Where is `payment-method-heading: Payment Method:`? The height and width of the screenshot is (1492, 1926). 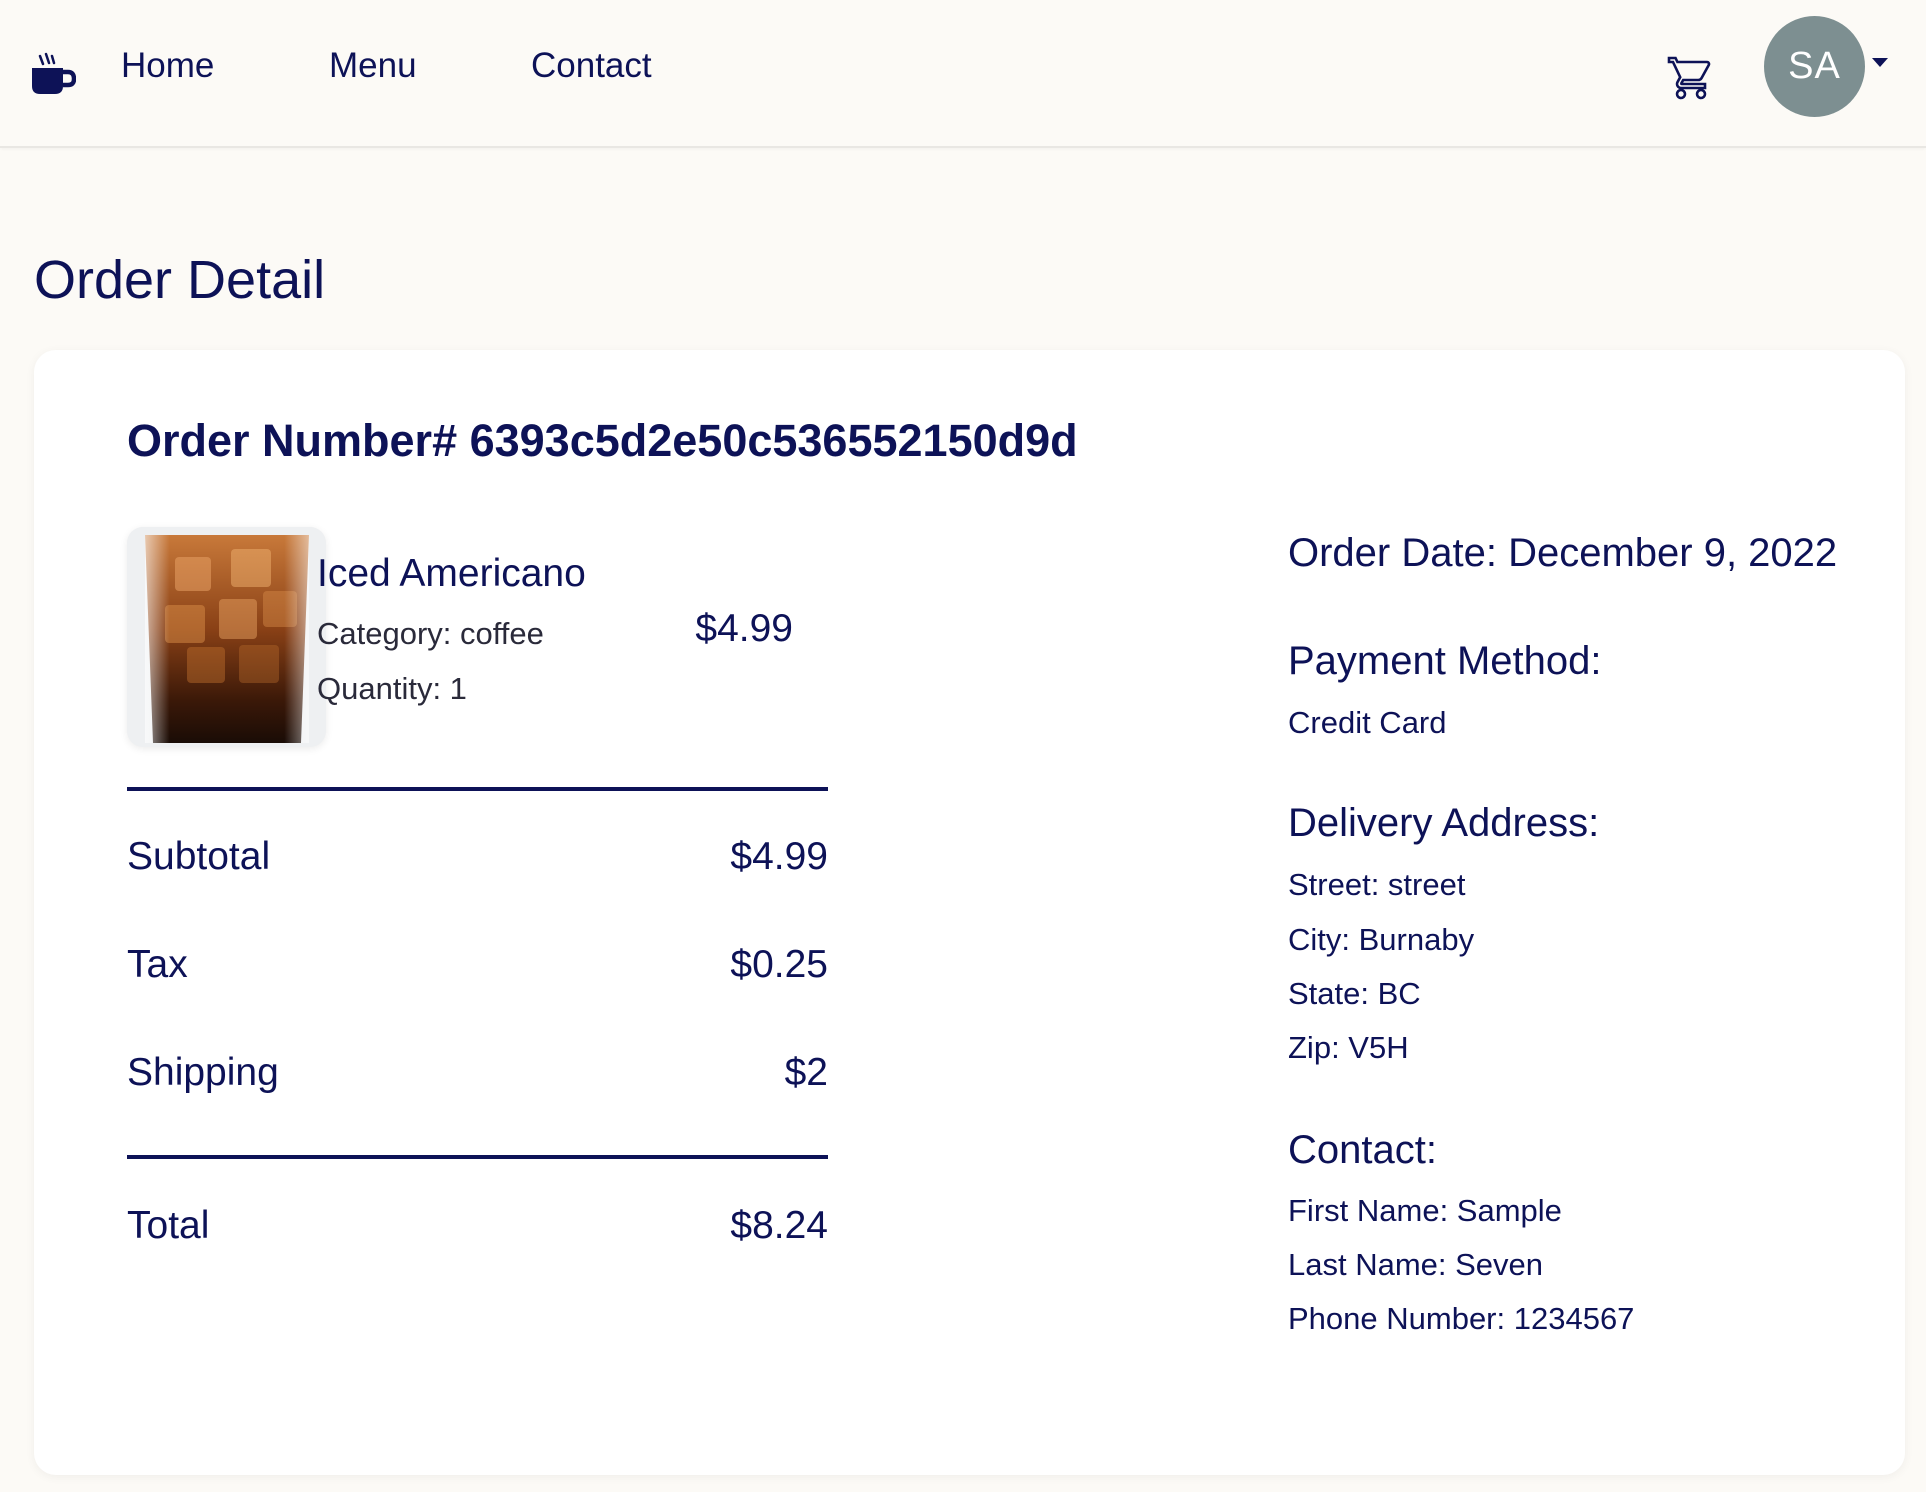 payment-method-heading: Payment Method: is located at coordinates (1445, 661).